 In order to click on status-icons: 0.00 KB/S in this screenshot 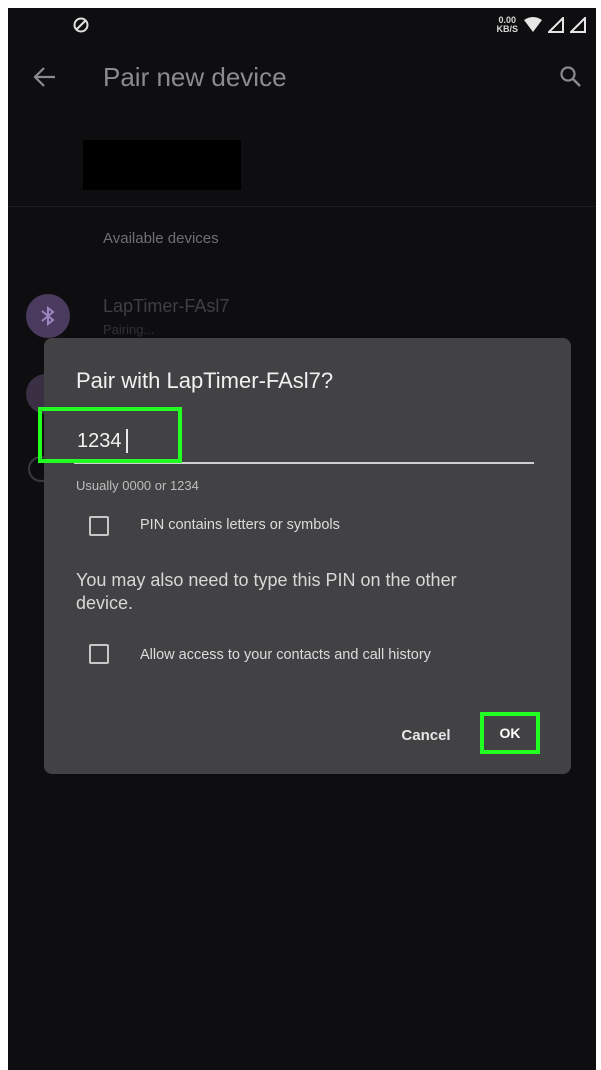, I will do `click(541, 25)`.